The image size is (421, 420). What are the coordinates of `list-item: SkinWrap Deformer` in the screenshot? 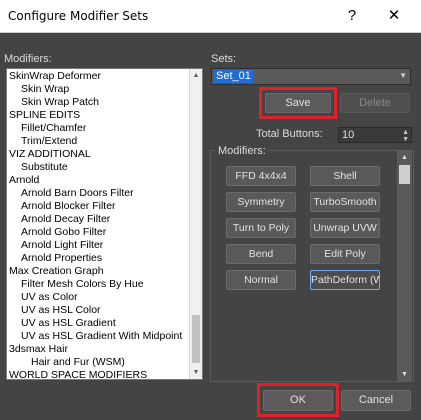 It's located at (54, 76).